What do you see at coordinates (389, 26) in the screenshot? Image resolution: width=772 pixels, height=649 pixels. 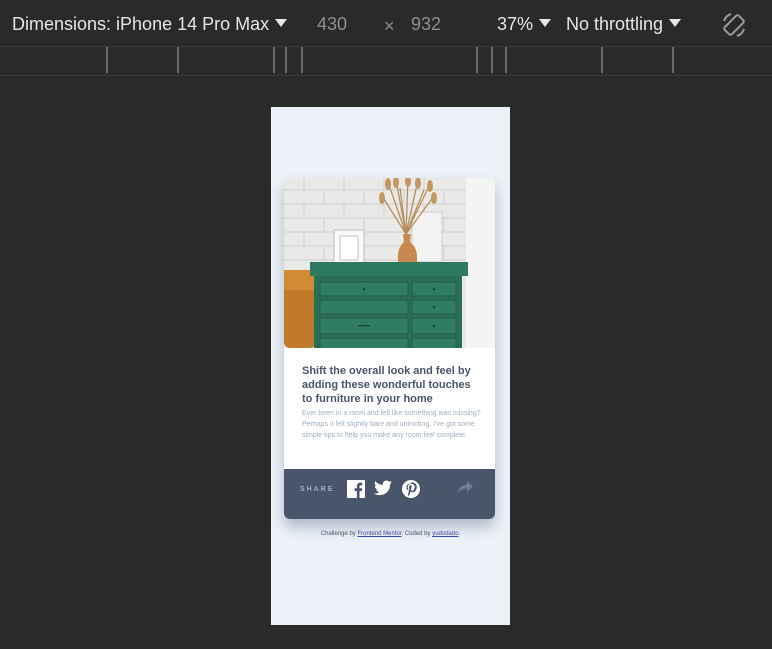 I see `times-sign: ×` at bounding box center [389, 26].